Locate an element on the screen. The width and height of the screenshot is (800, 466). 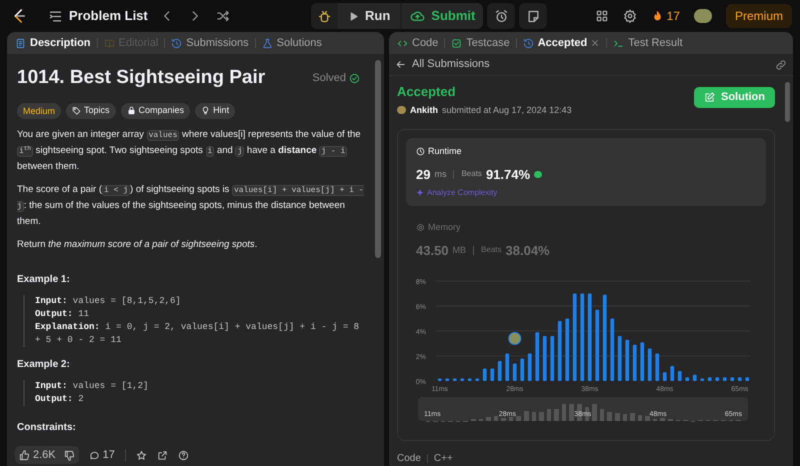
comments-button: 17 is located at coordinates (101, 455).